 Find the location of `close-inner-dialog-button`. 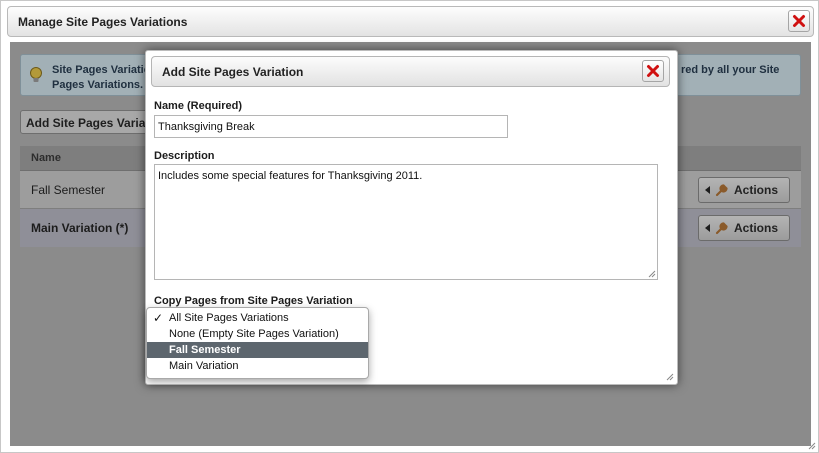

close-inner-dialog-button is located at coordinates (653, 71).